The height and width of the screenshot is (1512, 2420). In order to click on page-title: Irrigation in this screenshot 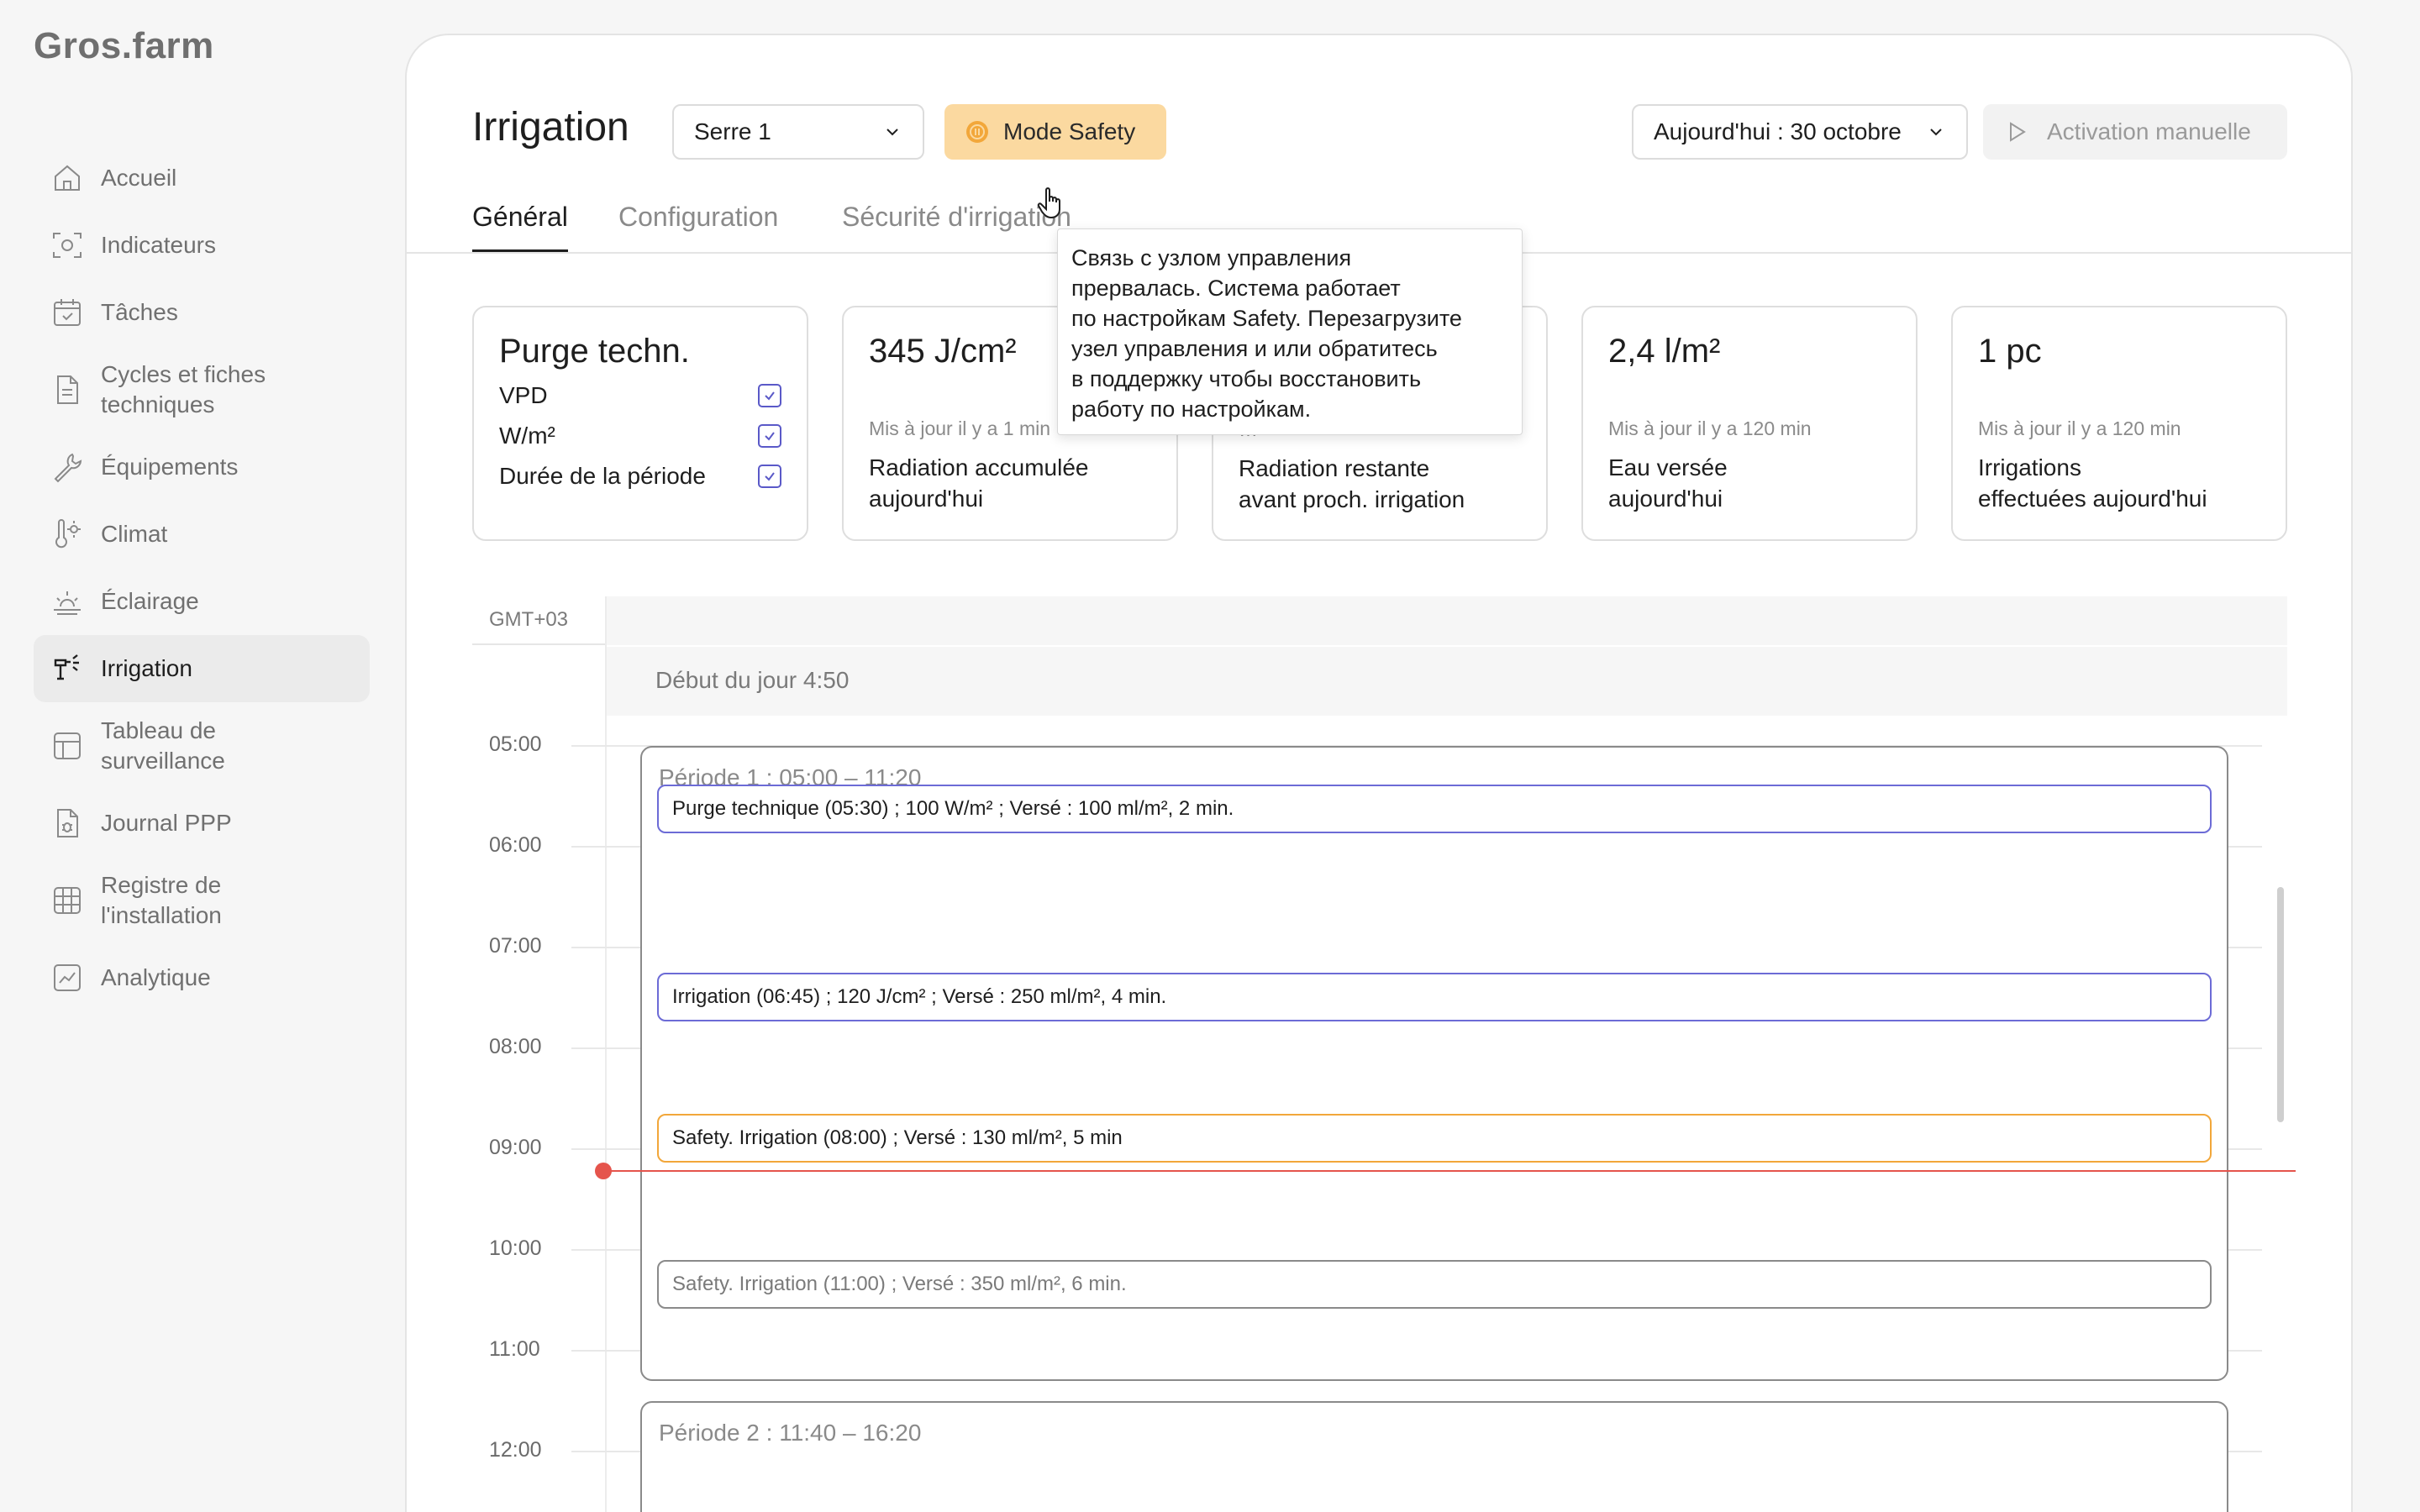, I will do `click(551, 127)`.